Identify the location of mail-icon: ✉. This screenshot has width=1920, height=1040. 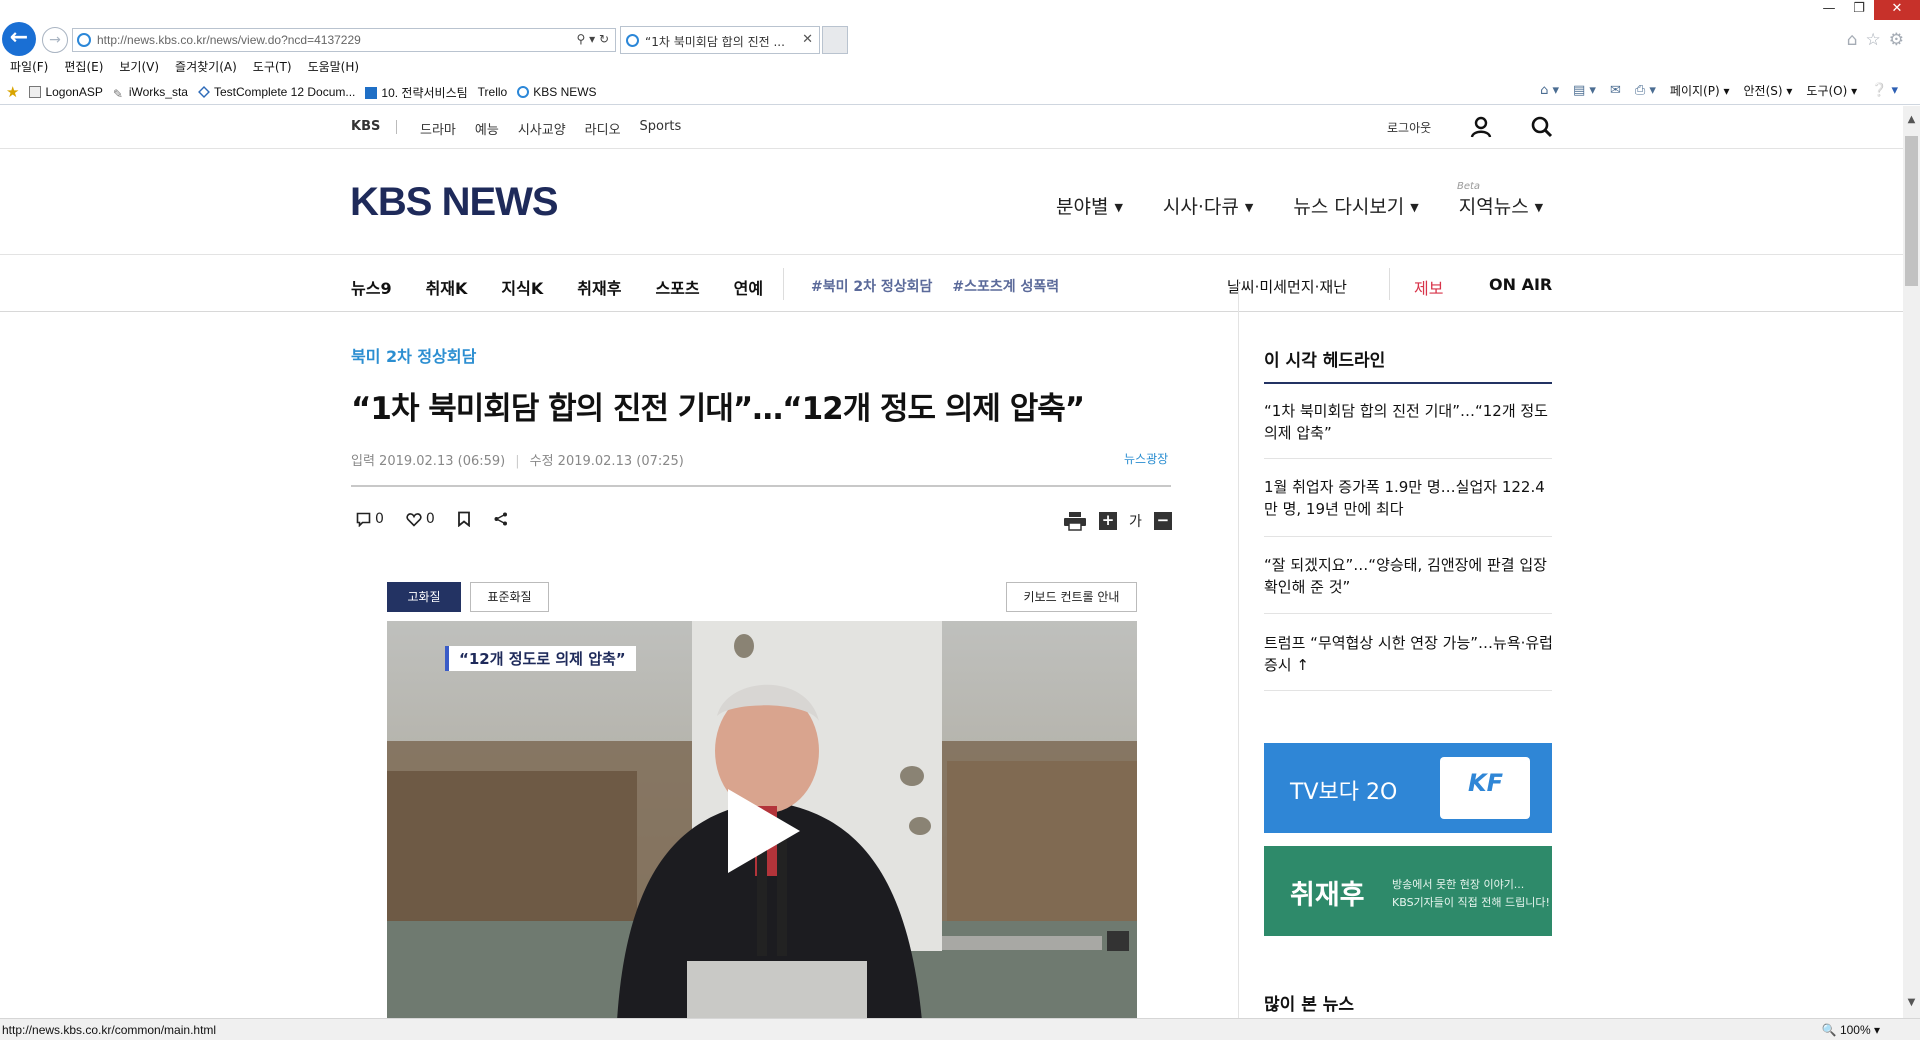
(1615, 90).